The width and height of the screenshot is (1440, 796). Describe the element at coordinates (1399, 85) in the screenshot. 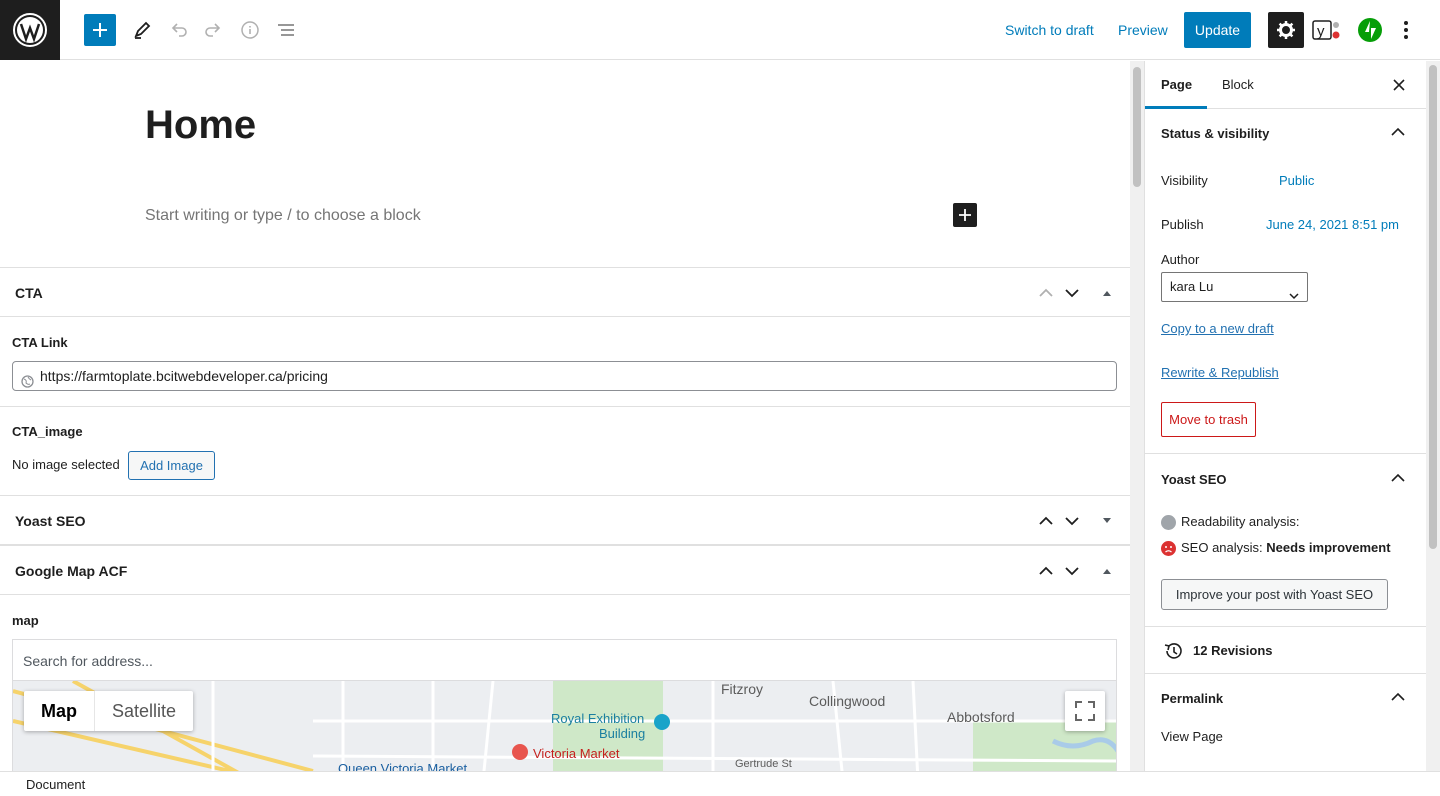

I see `close-sidebar-button` at that location.